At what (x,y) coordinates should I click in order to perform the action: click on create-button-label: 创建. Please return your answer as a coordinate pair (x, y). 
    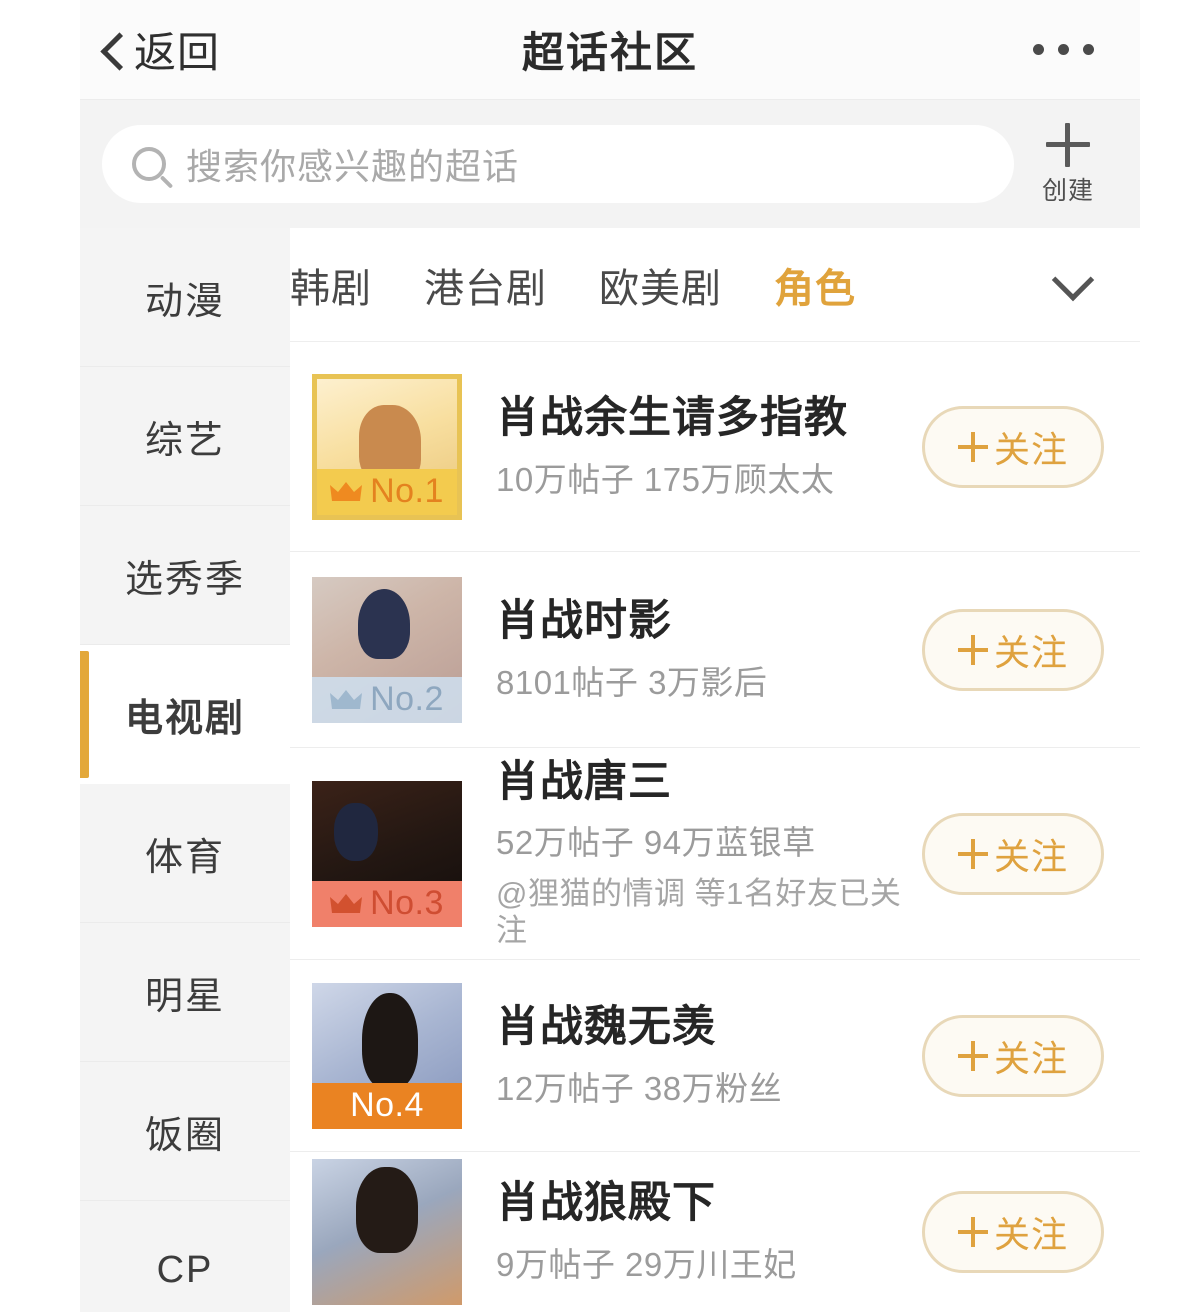
    Looking at the image, I should click on (1067, 191).